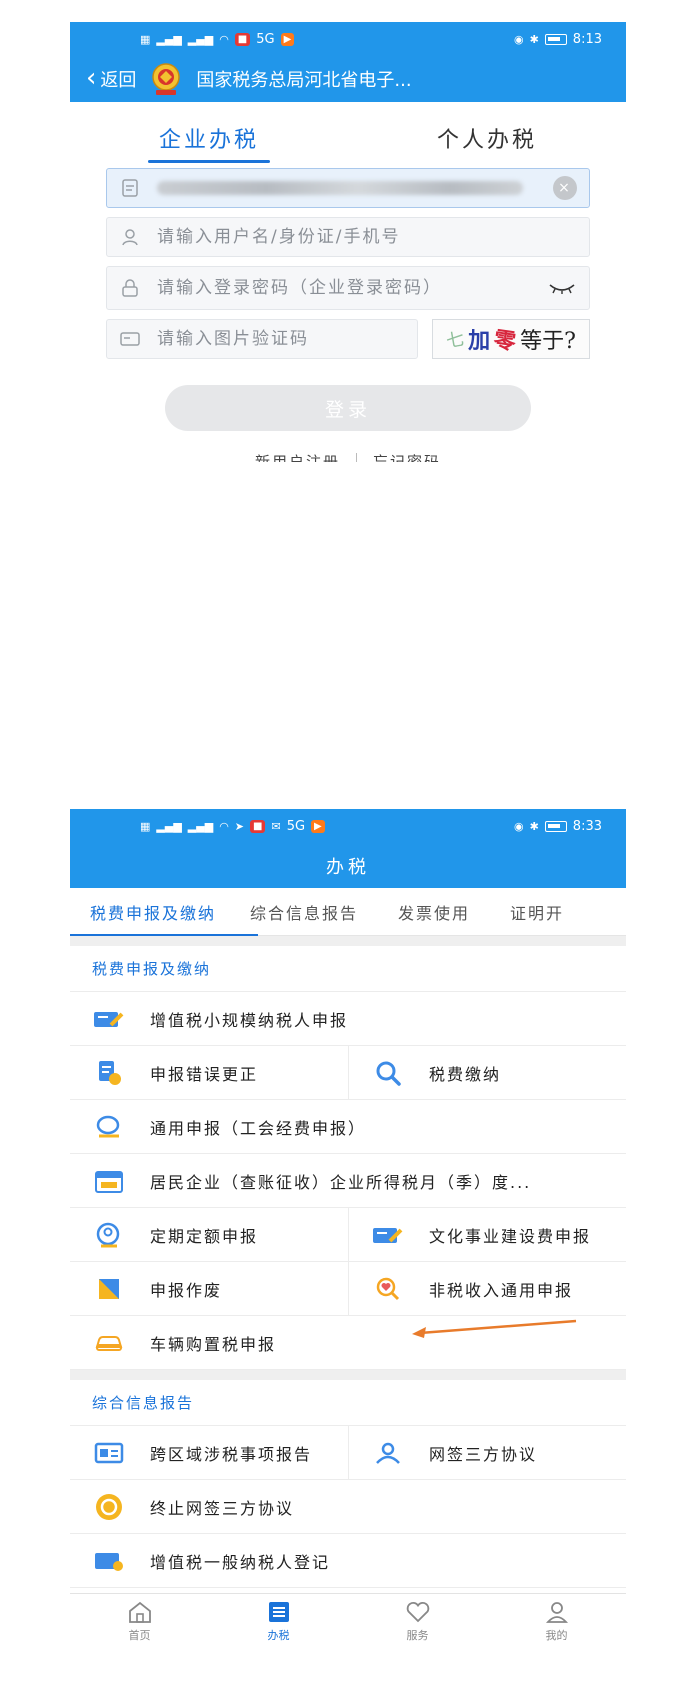 Image resolution: width=693 pixels, height=1698 pixels. I want to click on clock: 8:13, so click(587, 39).